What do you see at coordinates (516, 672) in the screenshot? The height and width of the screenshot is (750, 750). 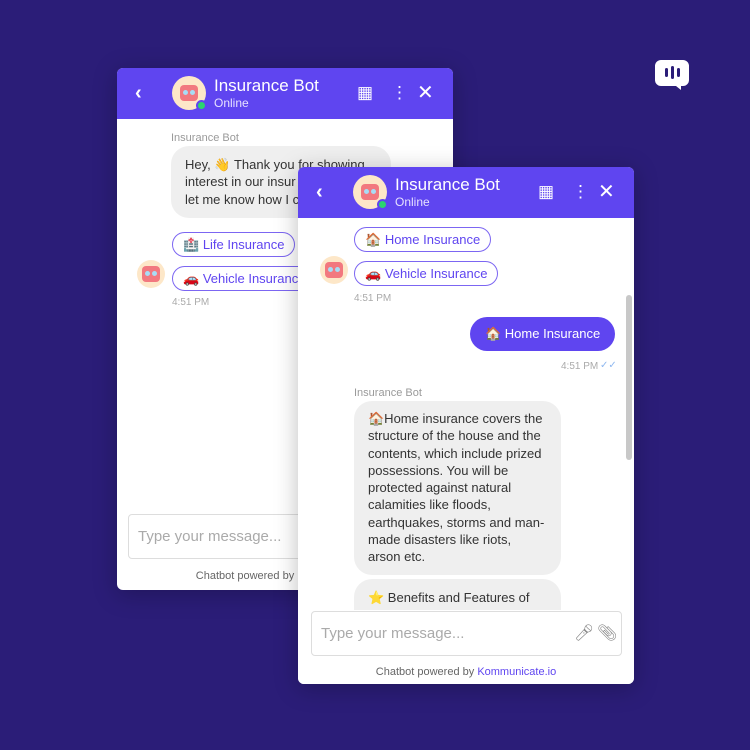 I see `kommunicate-link: Kommunicate.io` at bounding box center [516, 672].